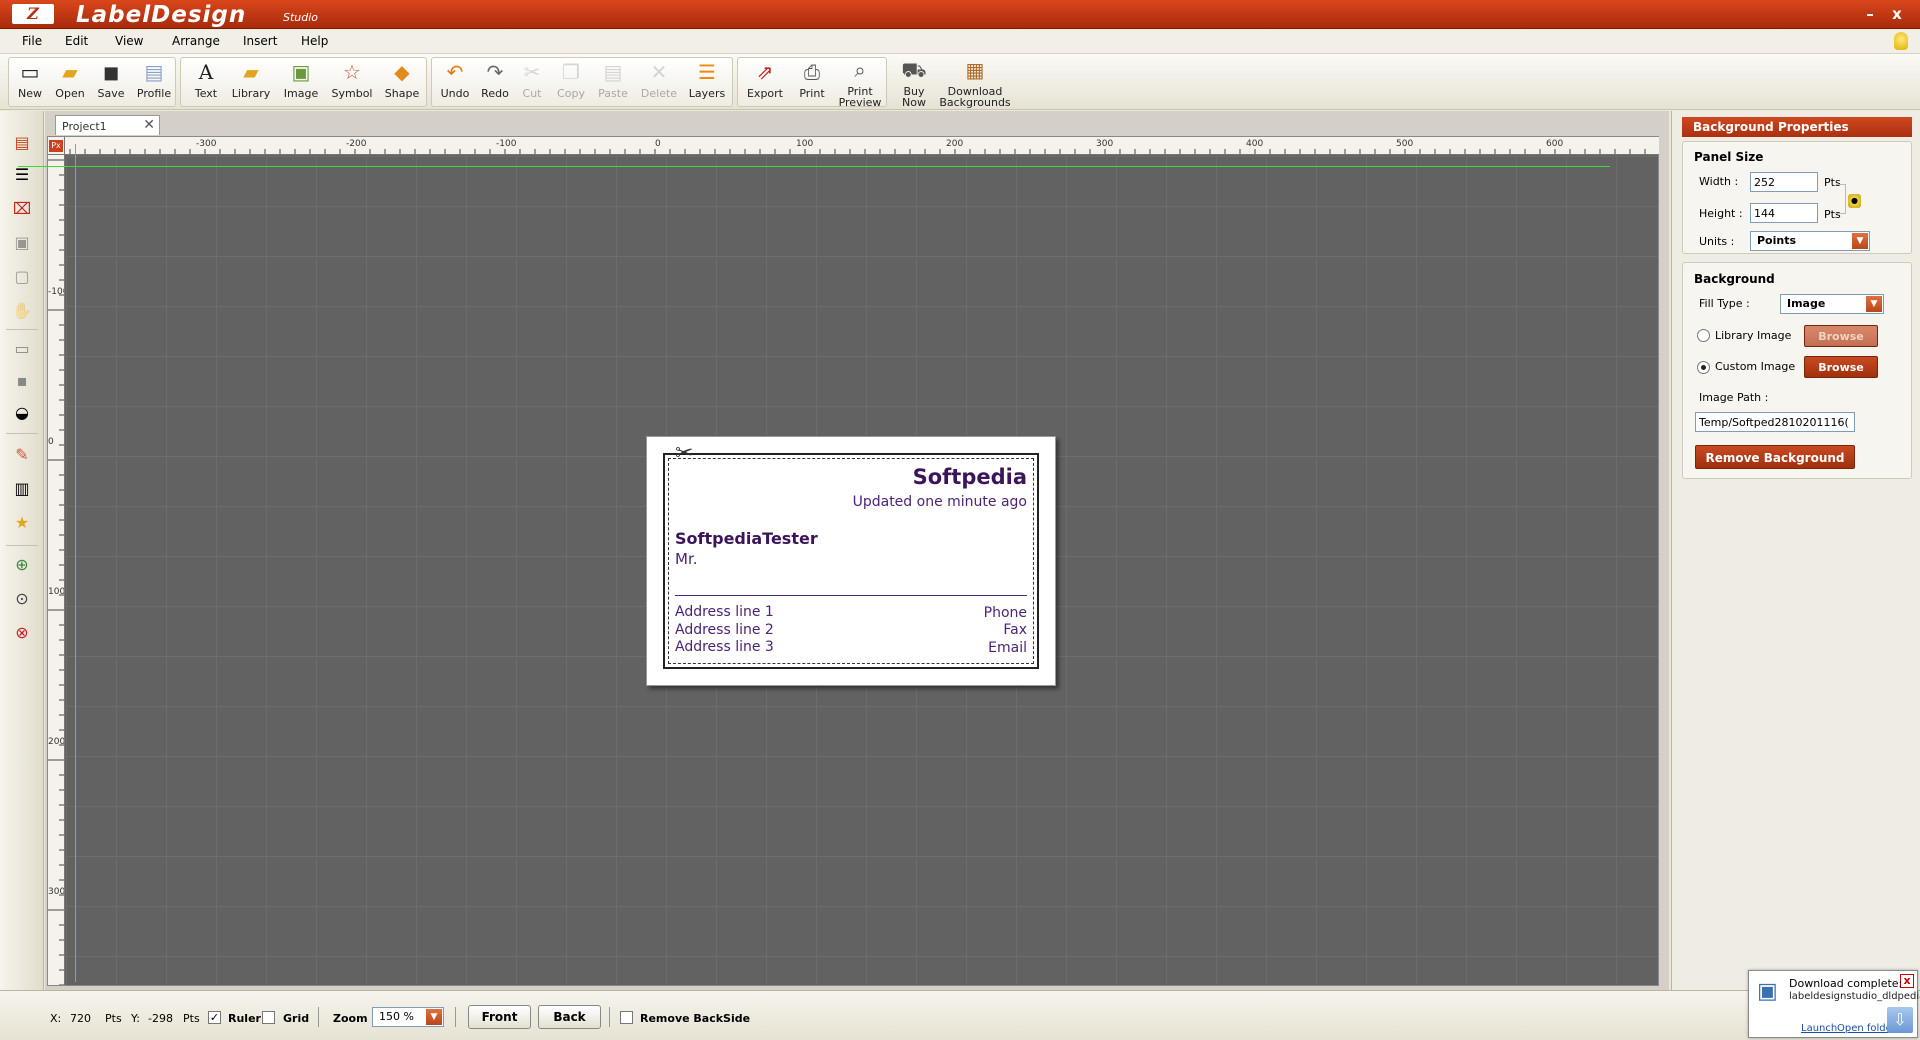 The height and width of the screenshot is (1040, 1920). What do you see at coordinates (111, 72) in the screenshot?
I see `floppy-icon: ◼` at bounding box center [111, 72].